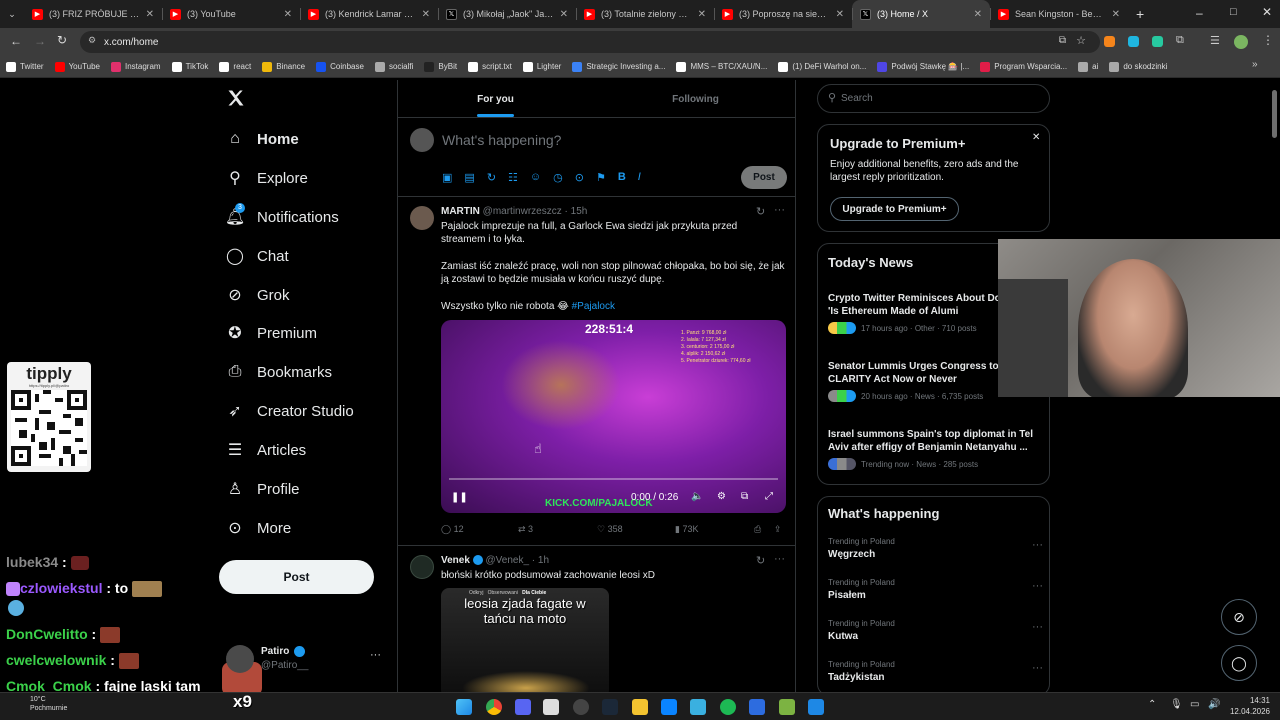 The width and height of the screenshot is (1280, 720). I want to click on author-avatar, so click(422, 218).